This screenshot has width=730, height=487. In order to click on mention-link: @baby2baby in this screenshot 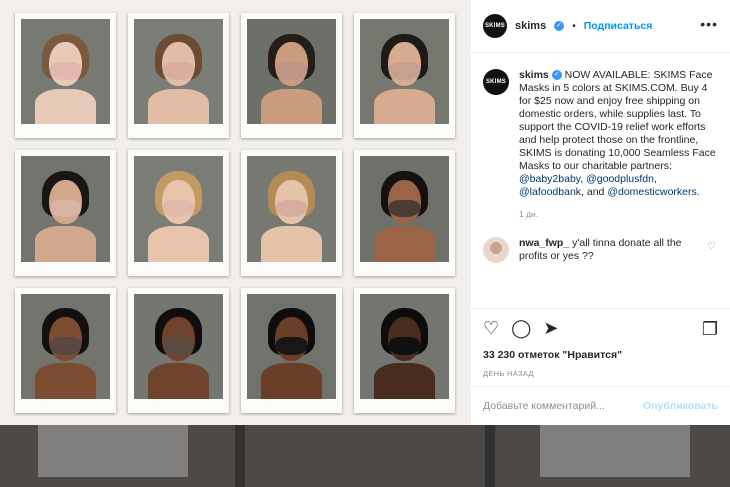, I will do `click(549, 179)`.